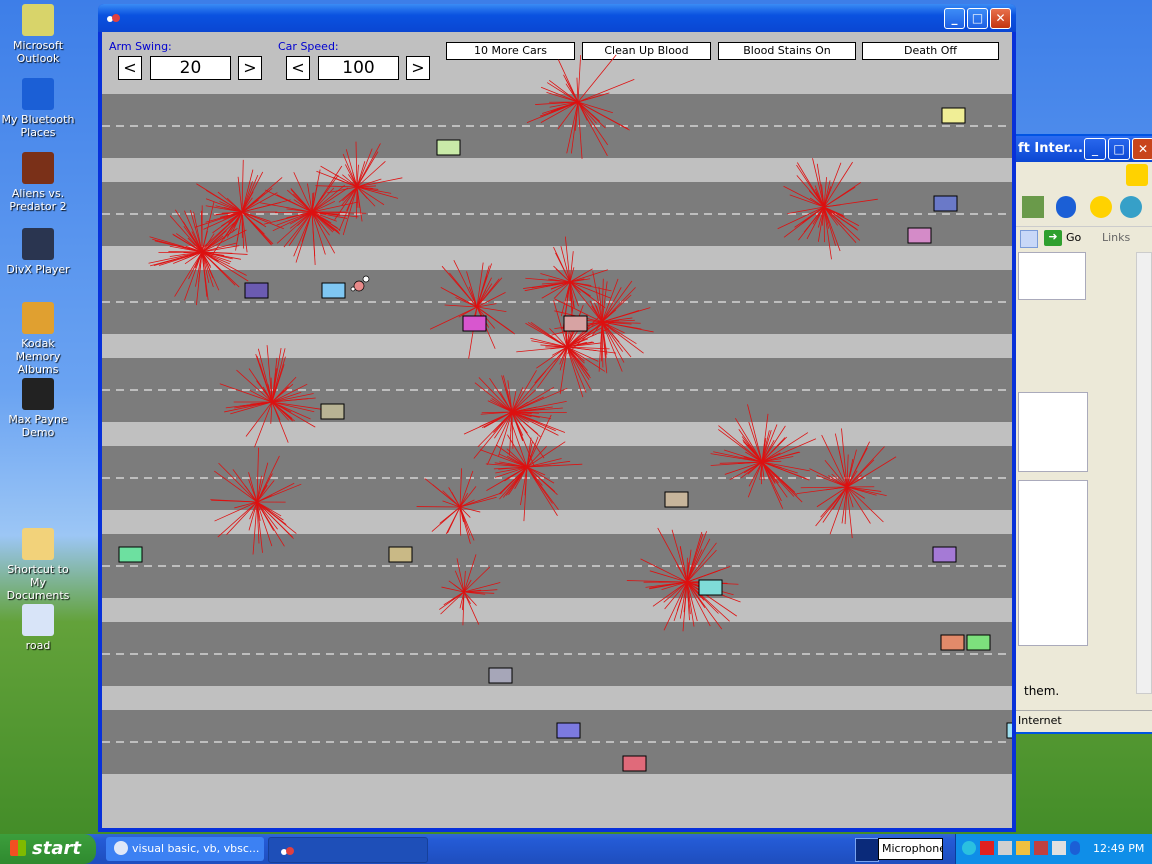  I want to click on messenger-icon, so click(1033, 207).